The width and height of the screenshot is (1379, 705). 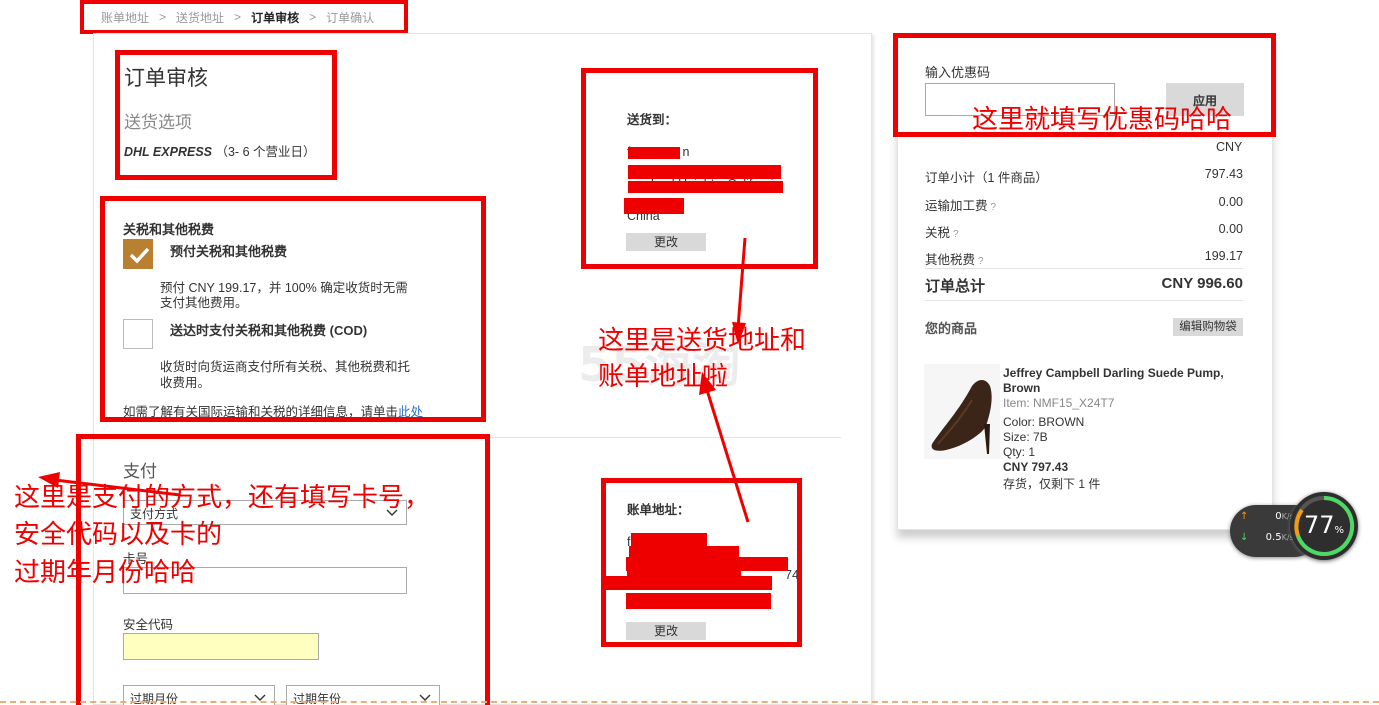 What do you see at coordinates (702, 341) in the screenshot?
I see `annotation-address-note-1: 这里是送货地址和` at bounding box center [702, 341].